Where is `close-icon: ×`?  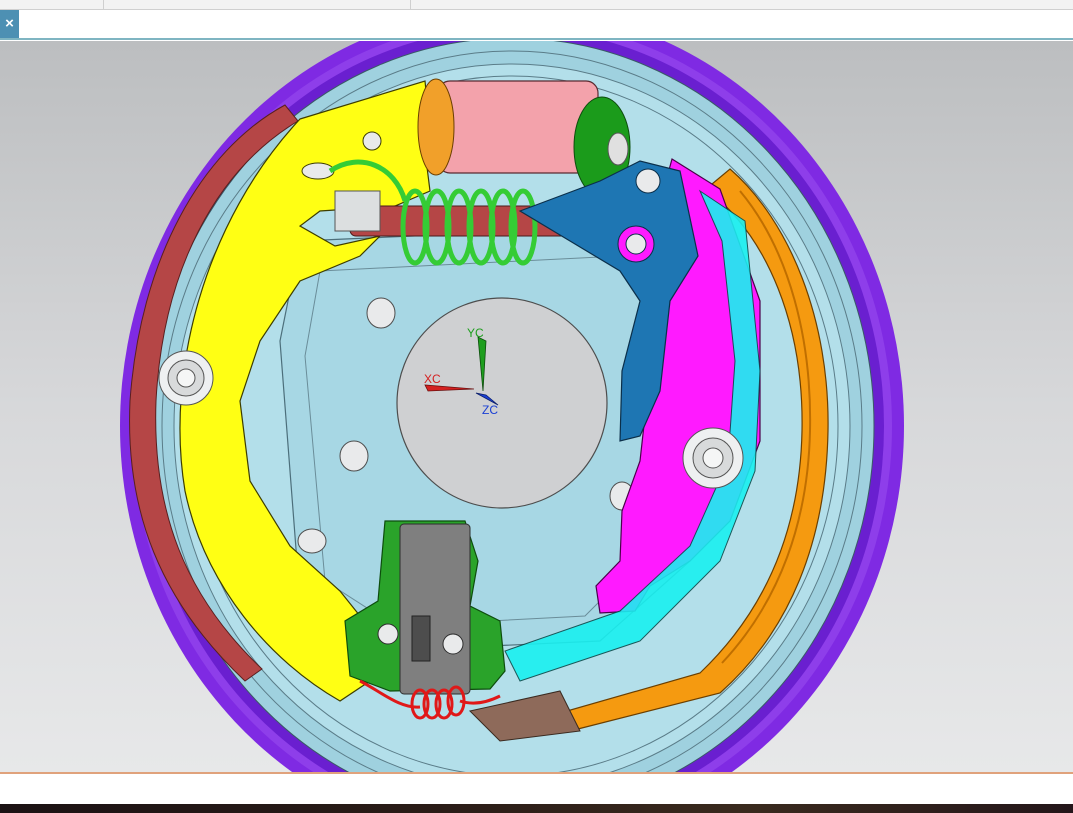 close-icon: × is located at coordinates (9, 24).